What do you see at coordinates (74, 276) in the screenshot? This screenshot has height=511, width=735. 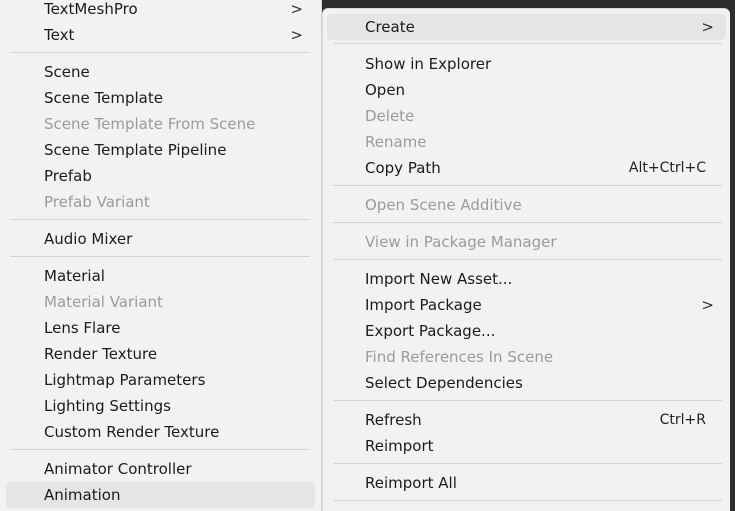 I see `menu-item-label: Material` at bounding box center [74, 276].